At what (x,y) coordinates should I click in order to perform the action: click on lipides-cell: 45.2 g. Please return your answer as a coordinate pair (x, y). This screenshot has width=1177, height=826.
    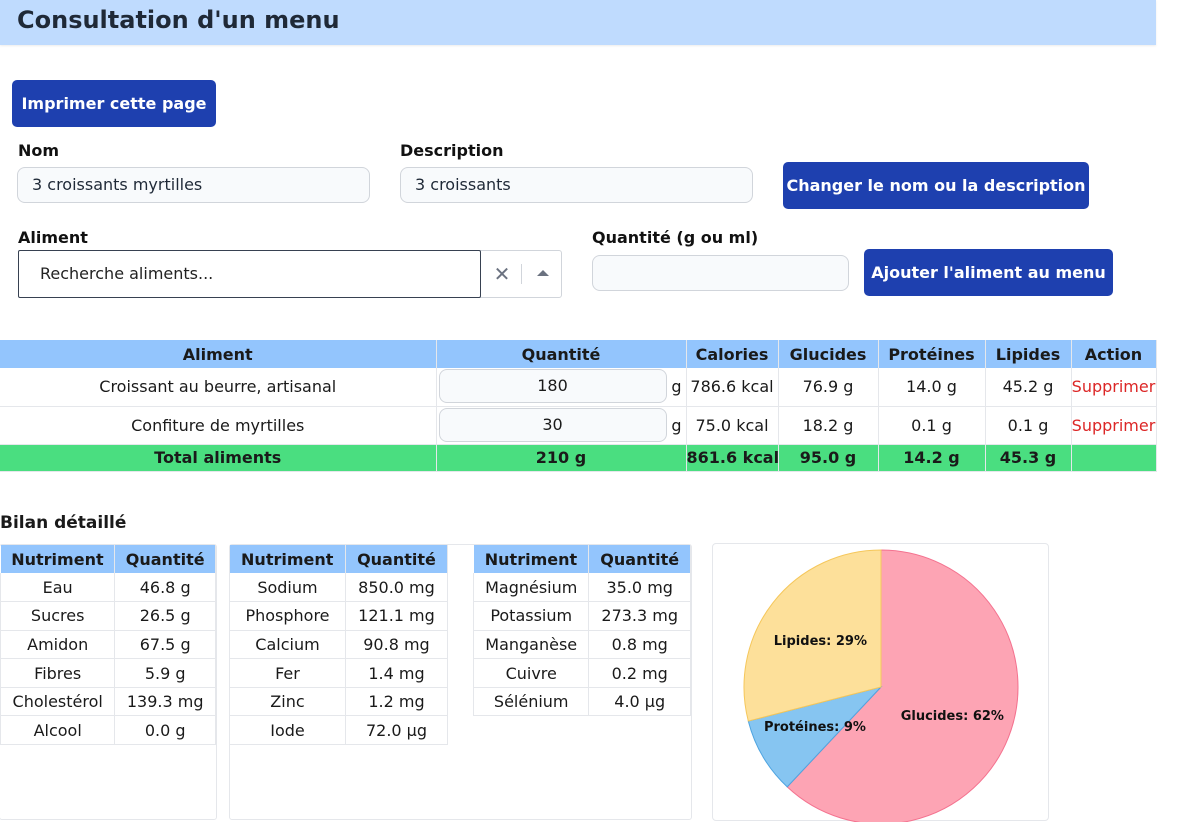
    Looking at the image, I should click on (1028, 387).